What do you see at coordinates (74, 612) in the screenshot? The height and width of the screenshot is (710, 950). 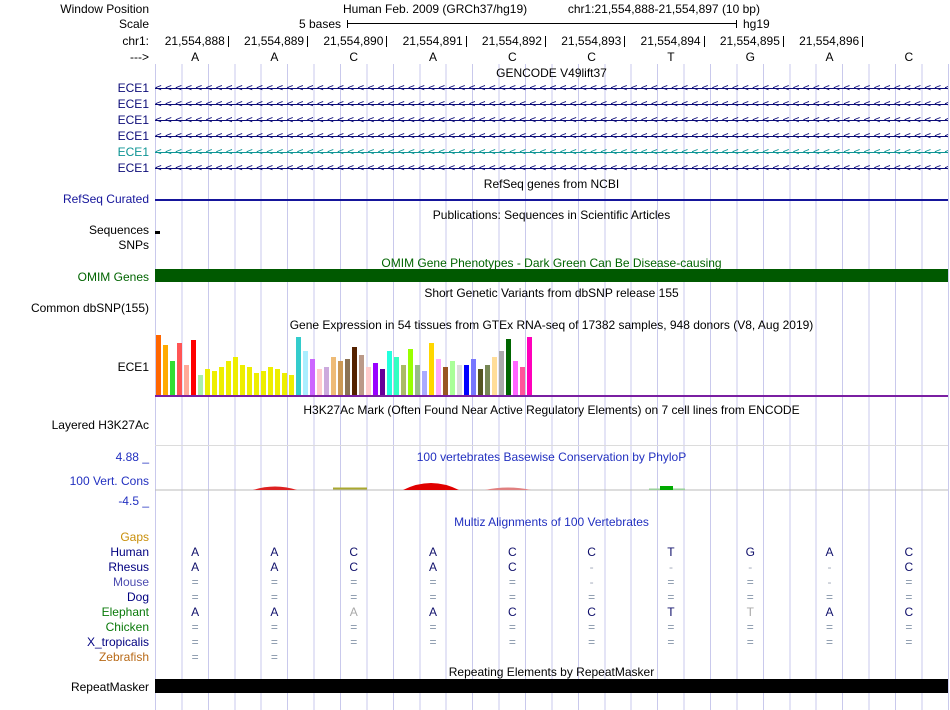 I see `species-label: Elephant` at bounding box center [74, 612].